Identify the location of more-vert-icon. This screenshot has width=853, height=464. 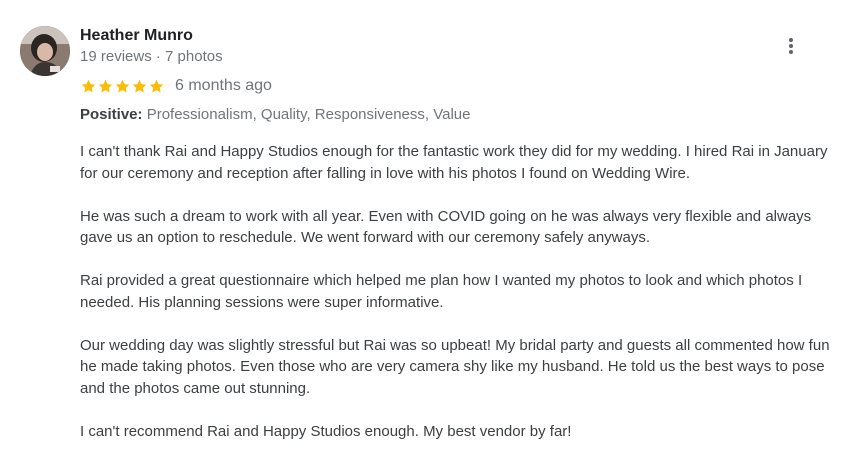
(791, 46).